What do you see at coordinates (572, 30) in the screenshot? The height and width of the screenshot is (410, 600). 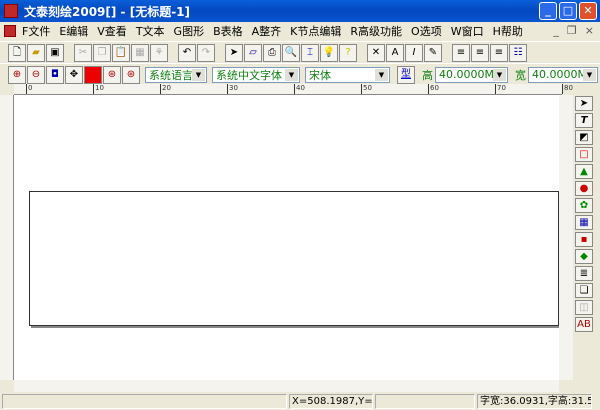 I see `mdi-restore-button: ❐` at bounding box center [572, 30].